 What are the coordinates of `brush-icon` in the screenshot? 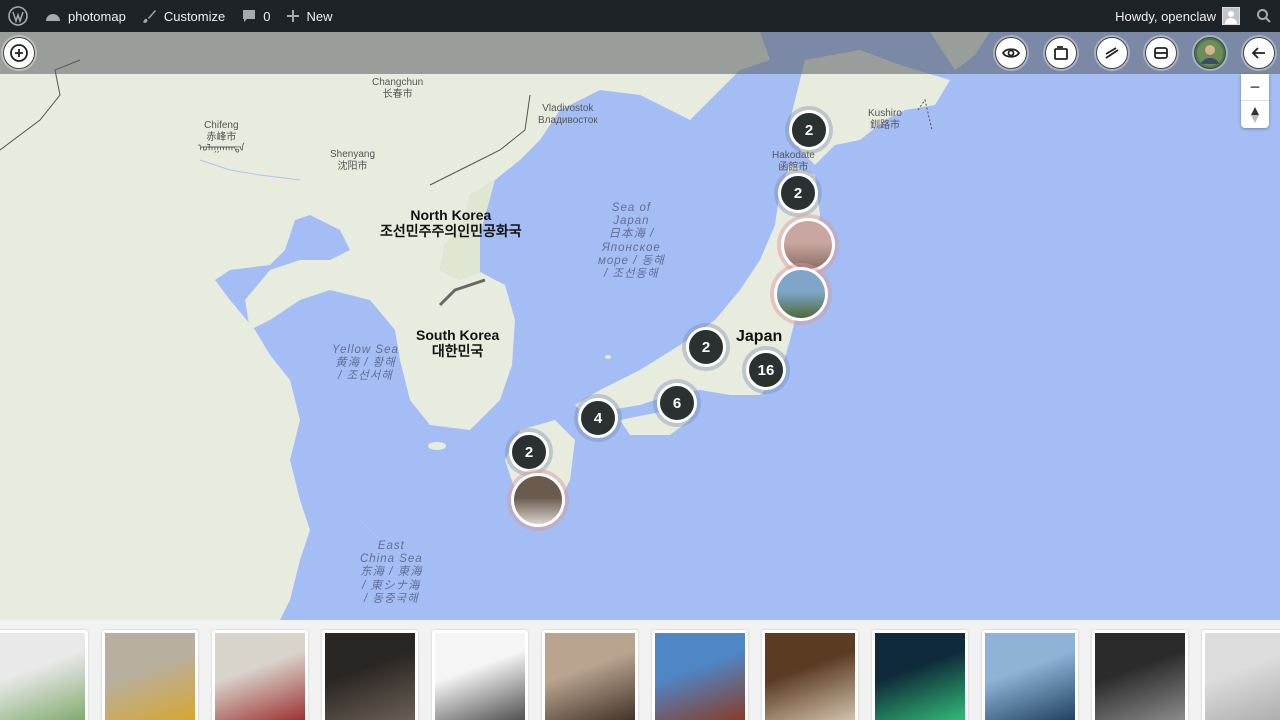 It's located at (149, 16).